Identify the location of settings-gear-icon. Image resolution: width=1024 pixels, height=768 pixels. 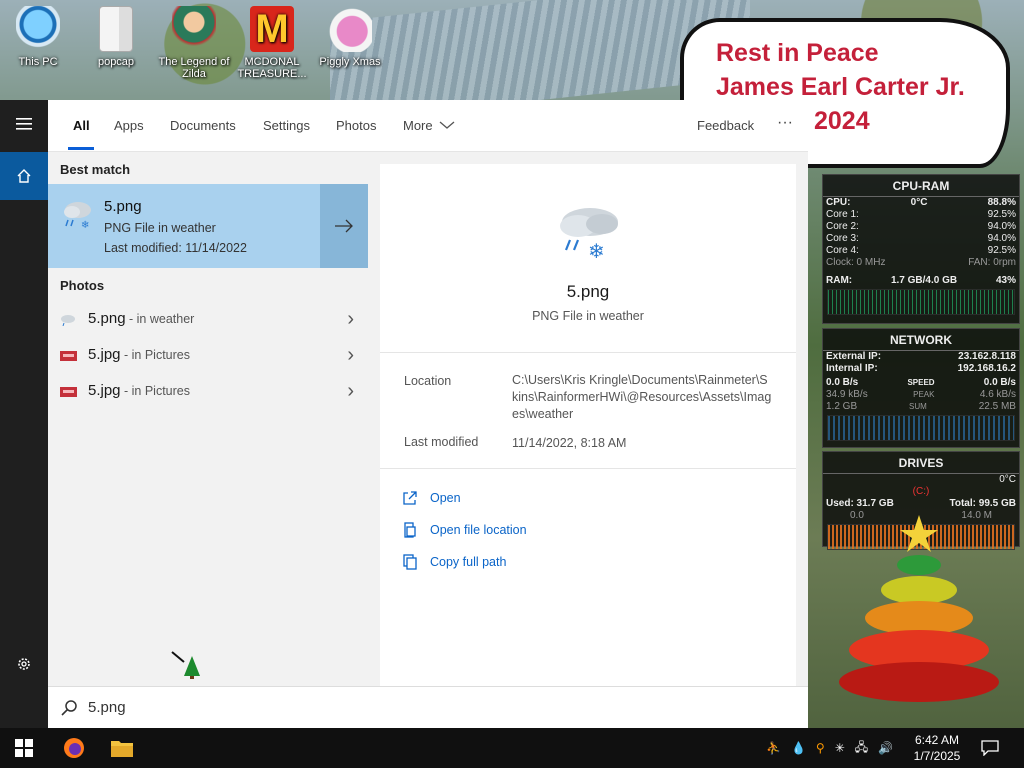
(24, 664).